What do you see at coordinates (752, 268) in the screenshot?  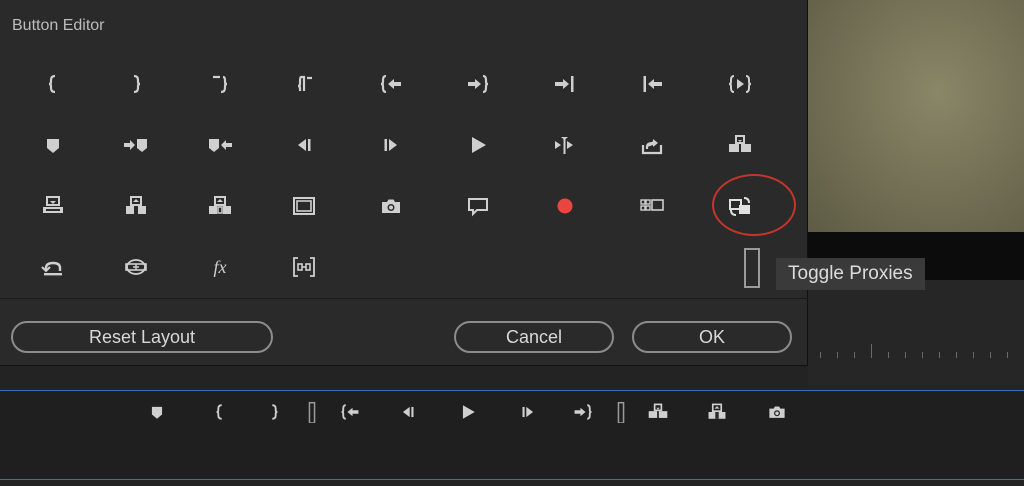 I see `button-drop-slot` at bounding box center [752, 268].